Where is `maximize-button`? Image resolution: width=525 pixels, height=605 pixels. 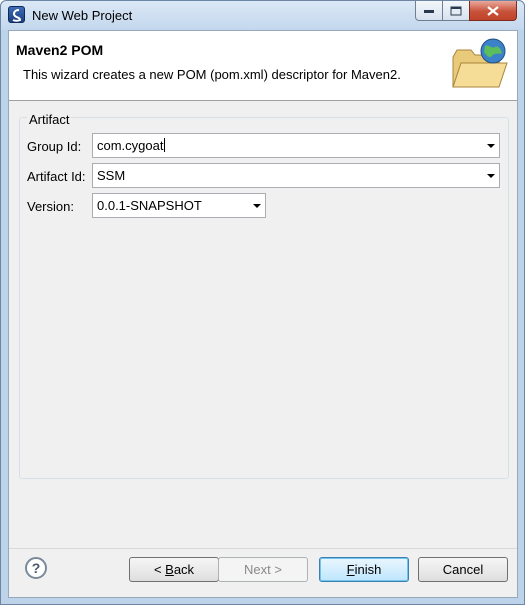 maximize-button is located at coordinates (456, 11).